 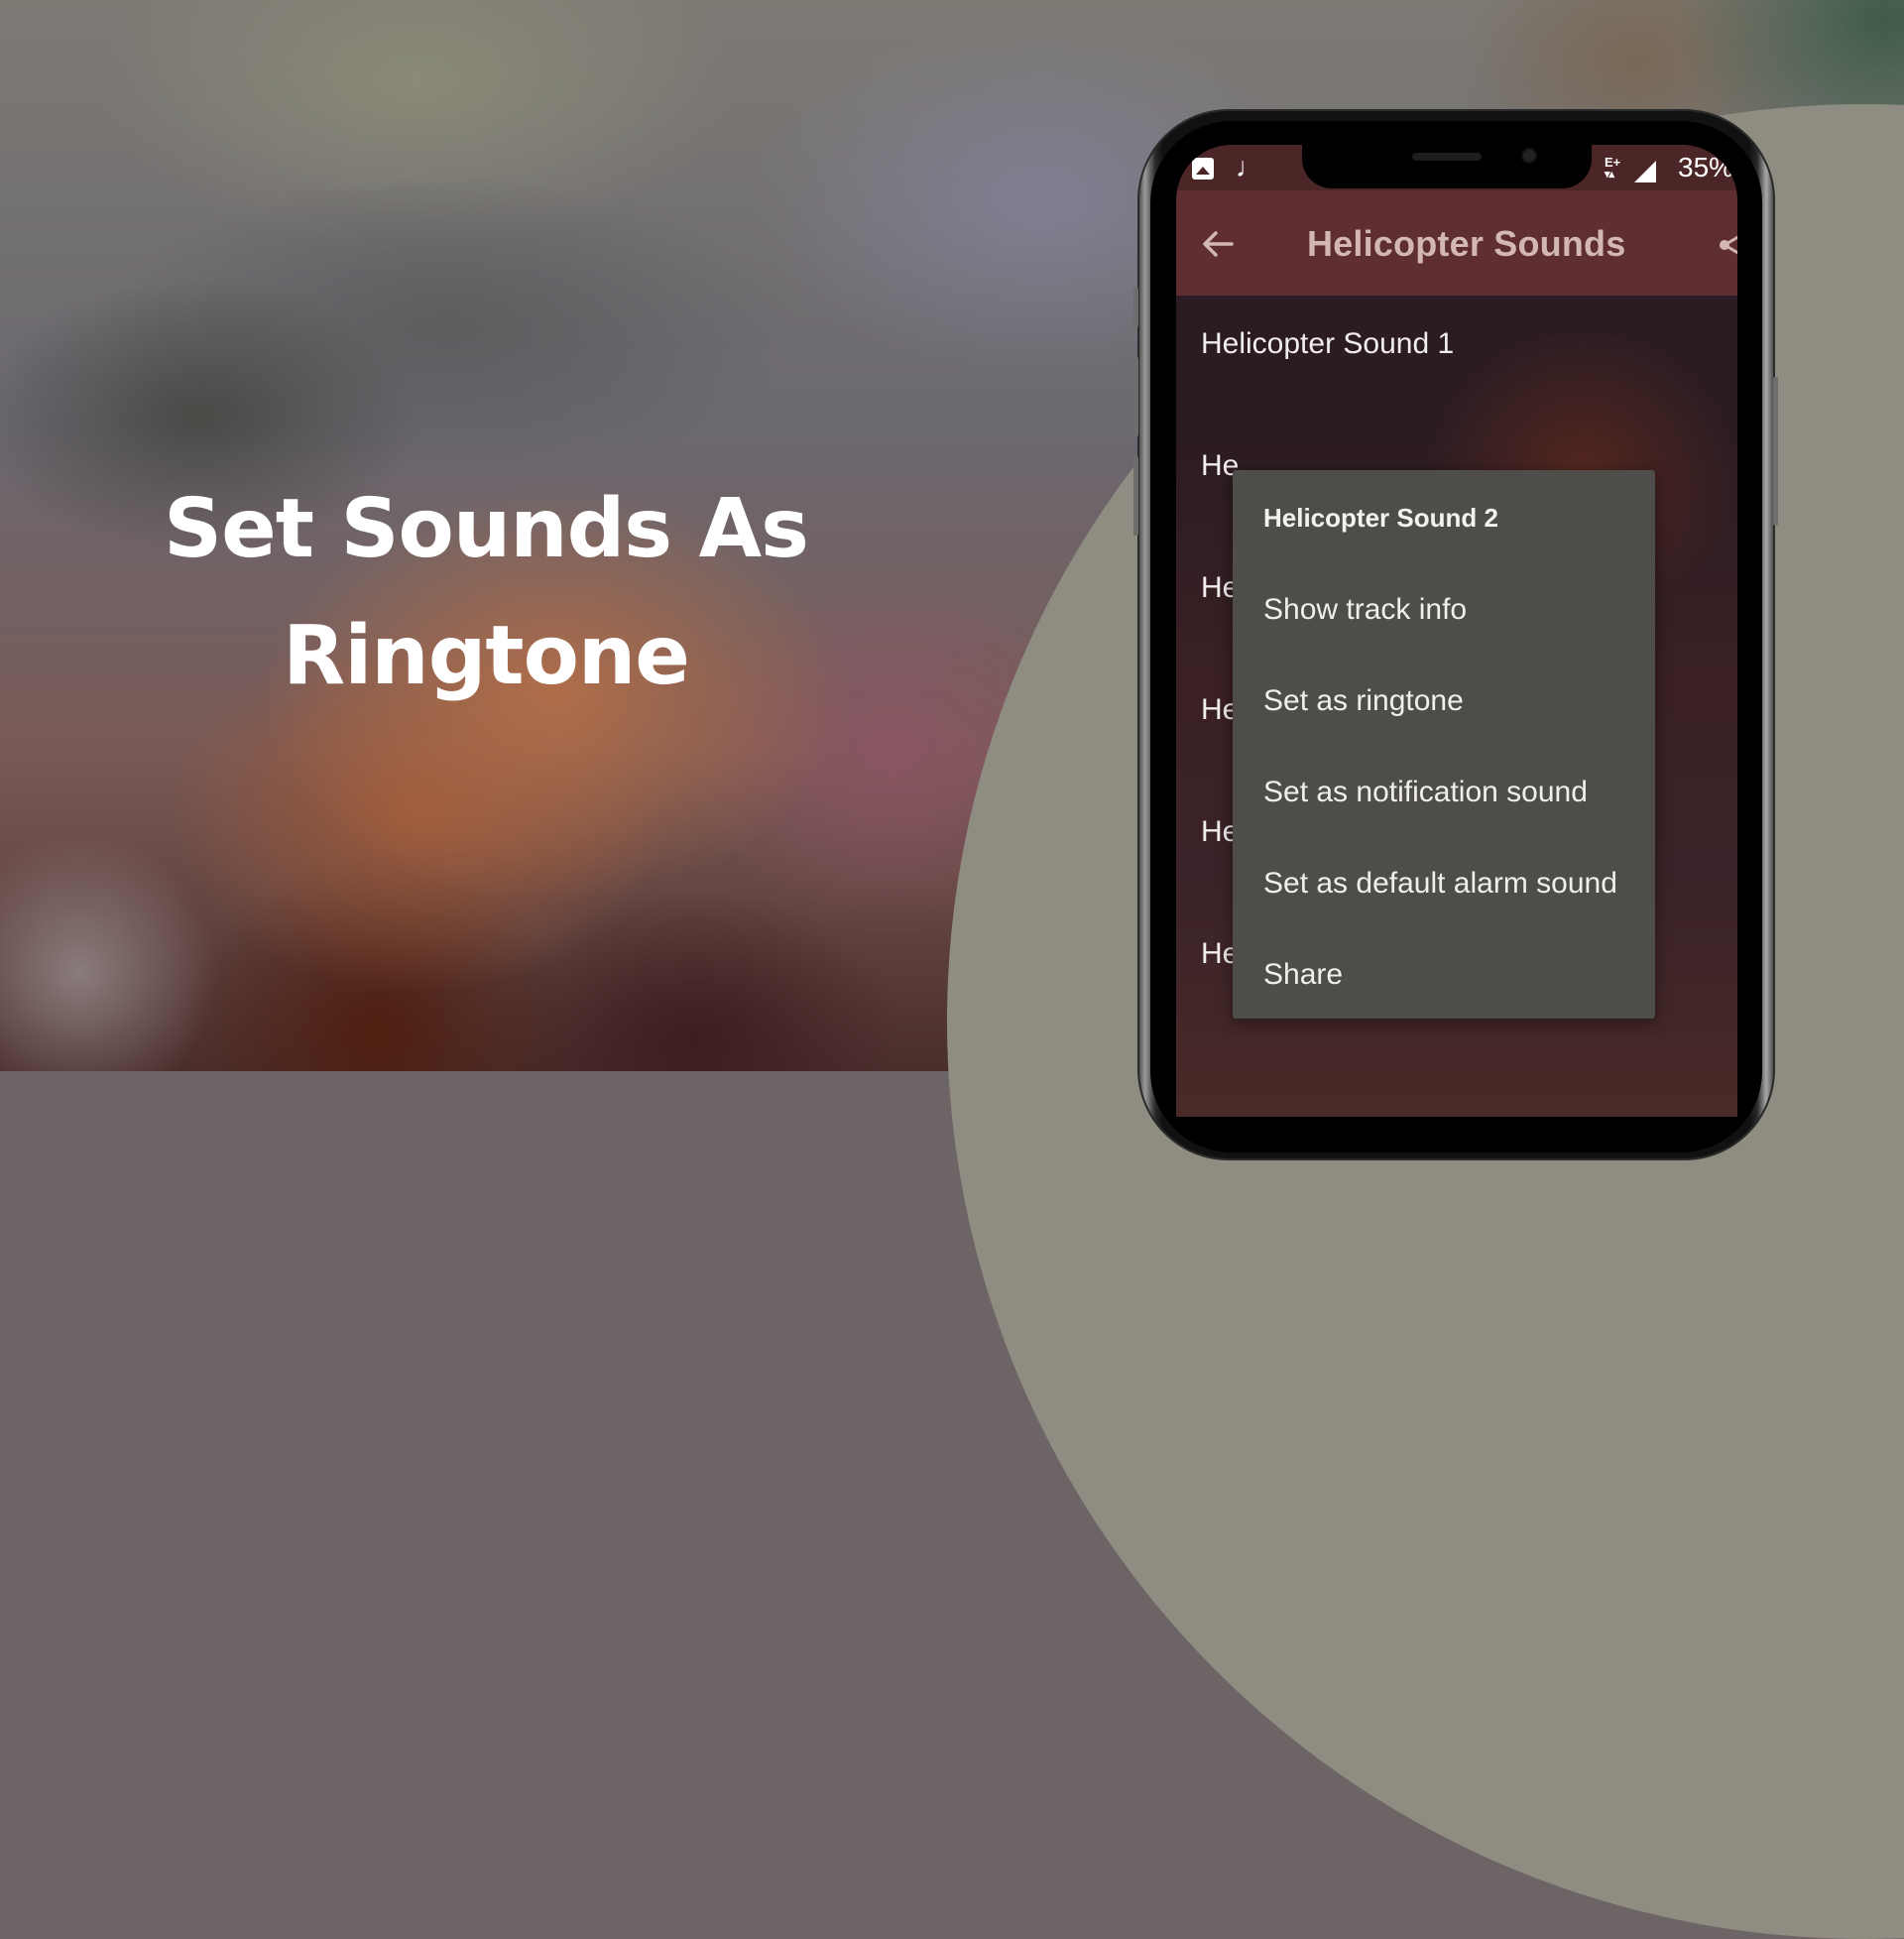 I want to click on menu-item-label: Set as ringtone, so click(x=1363, y=700).